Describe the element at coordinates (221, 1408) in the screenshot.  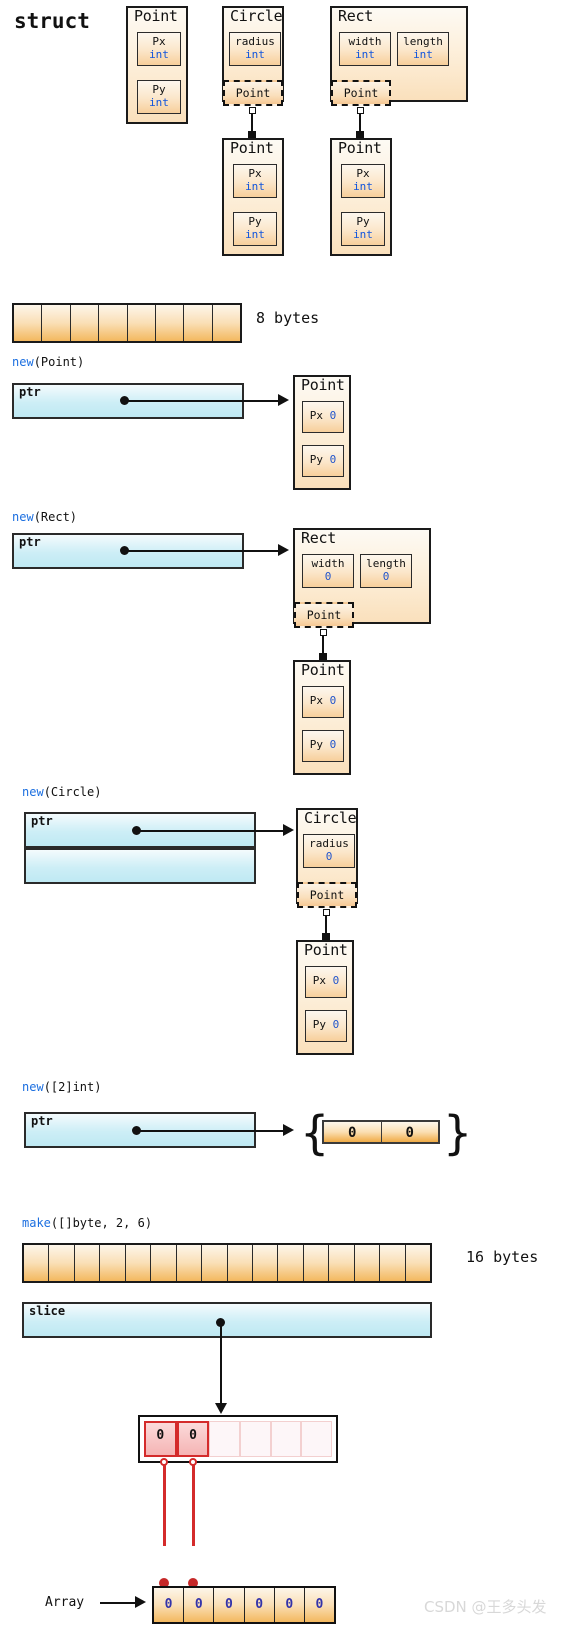
I see `slice-arrow-head` at that location.